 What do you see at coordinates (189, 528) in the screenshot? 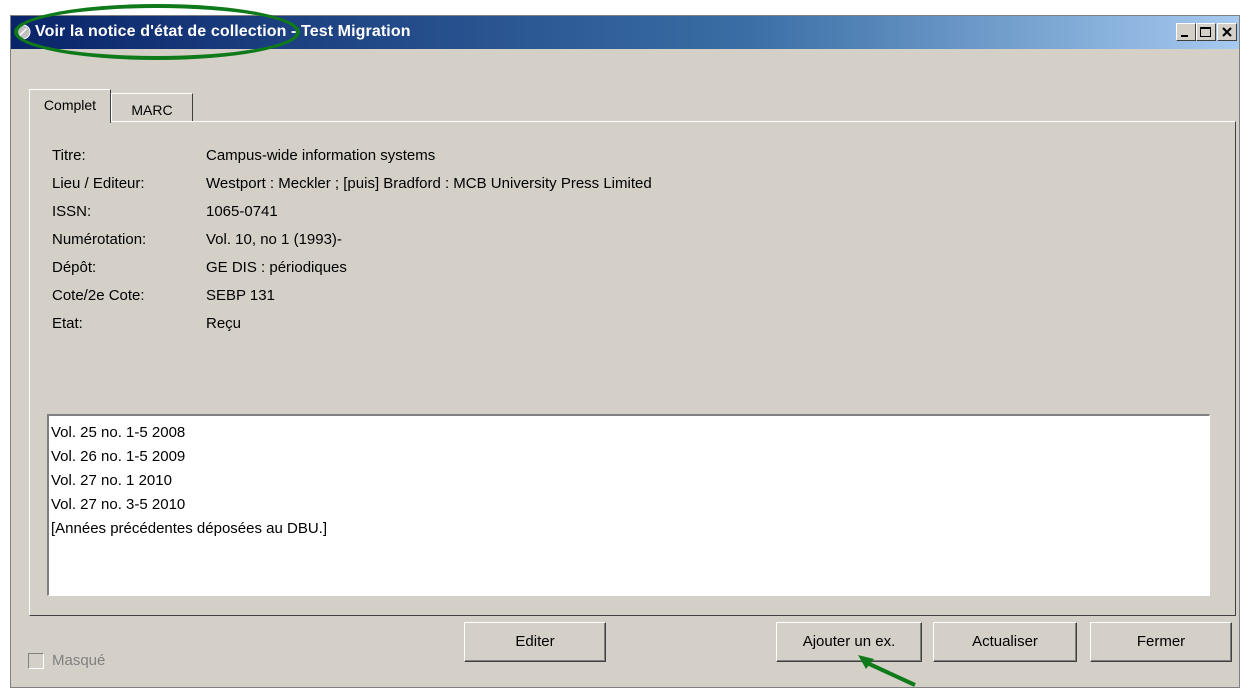
I see `holding-line: [Années précédentes déposées au DBU.]` at bounding box center [189, 528].